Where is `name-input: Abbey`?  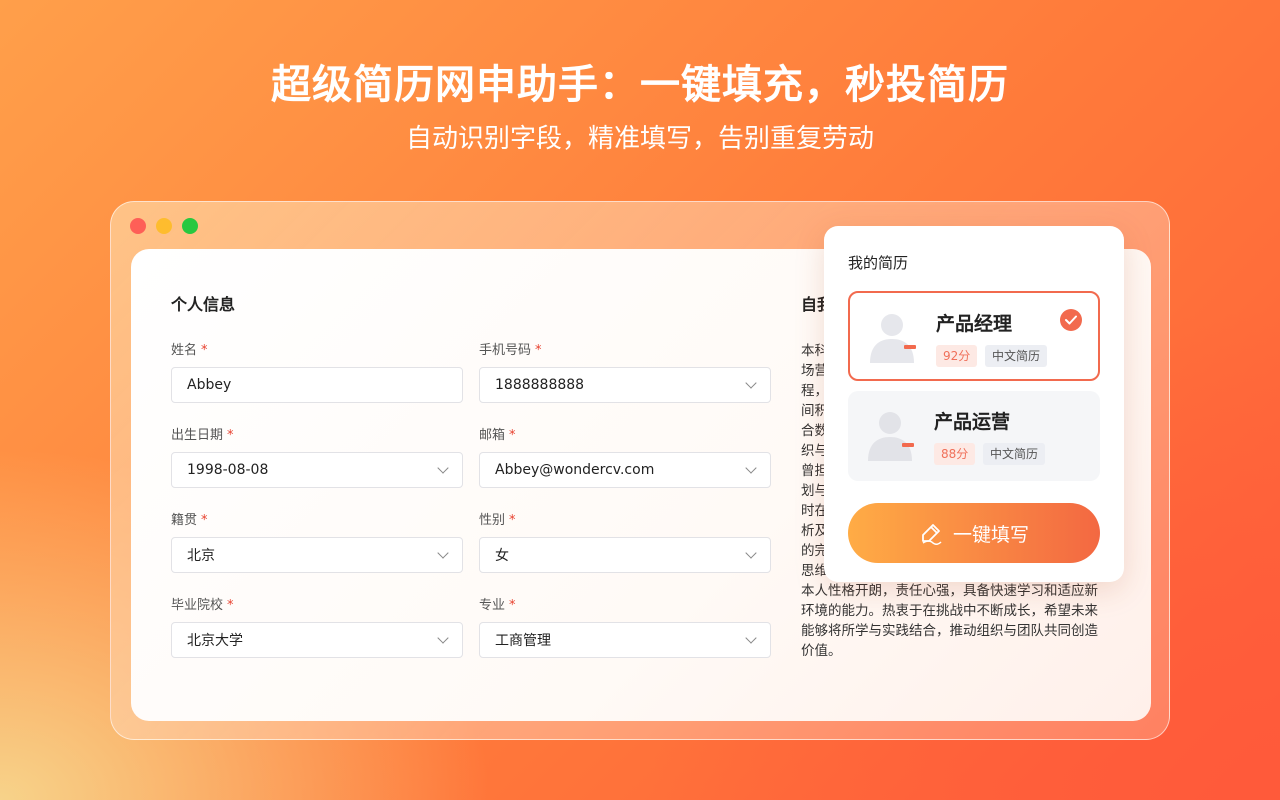 name-input: Abbey is located at coordinates (317, 385).